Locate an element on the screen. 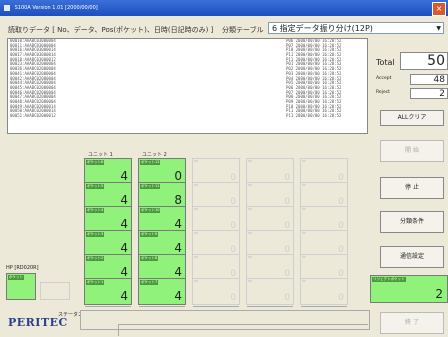 Image resolution: width=448 pixels, height=337 pixels. reject-pocket: リジェクトポケット 2 is located at coordinates (409, 289).